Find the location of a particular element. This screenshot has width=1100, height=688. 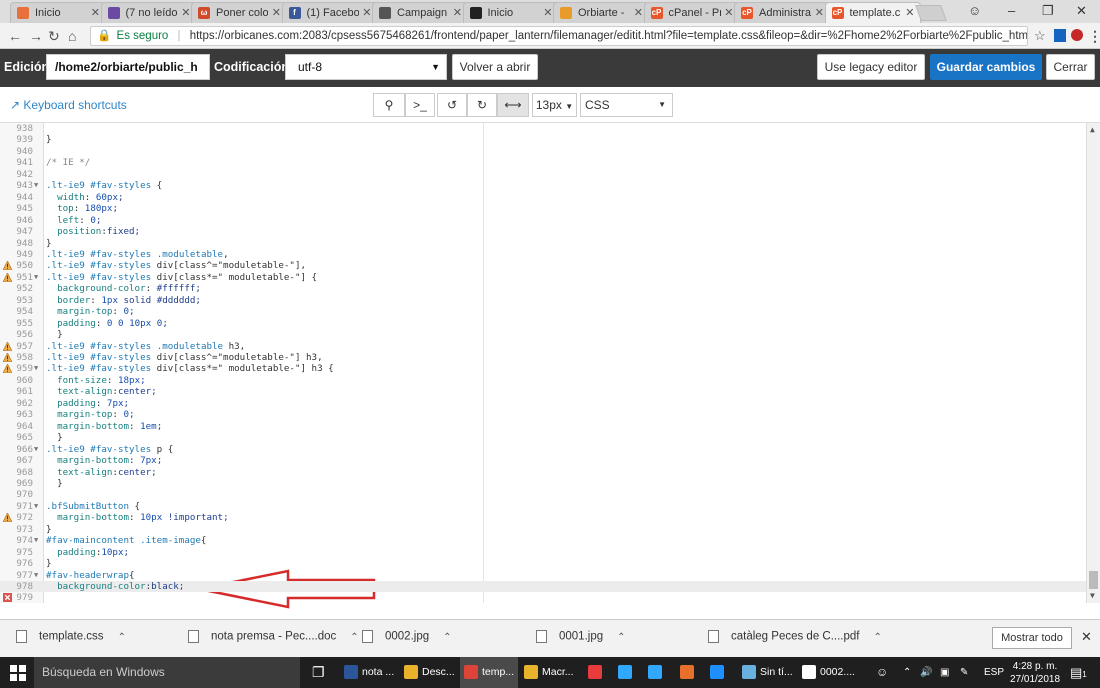

code-line: 945 top: 180px; is located at coordinates (543, 208).